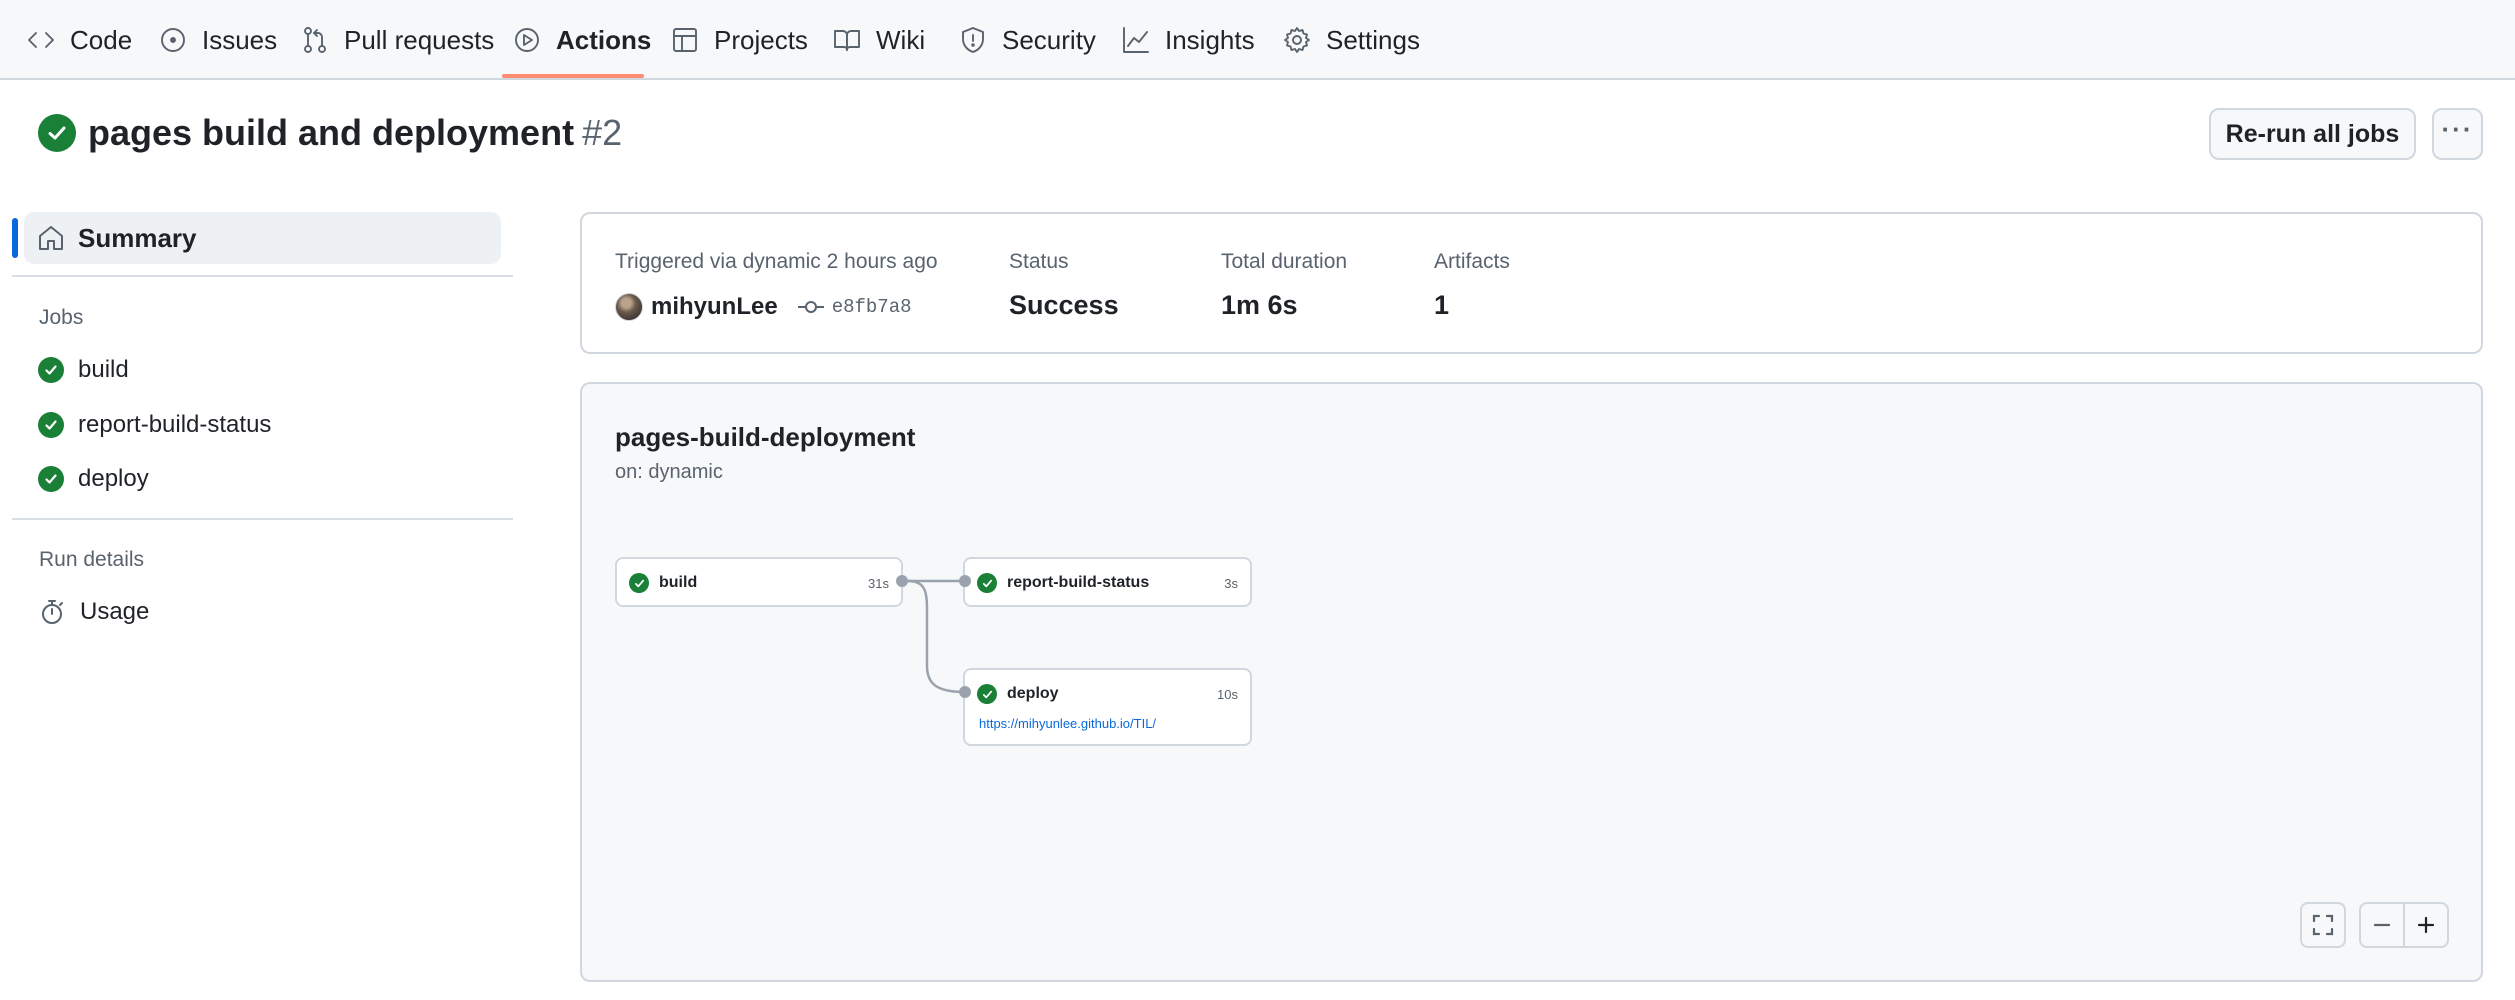  I want to click on duration-value: 1m 6s, so click(1259, 305).